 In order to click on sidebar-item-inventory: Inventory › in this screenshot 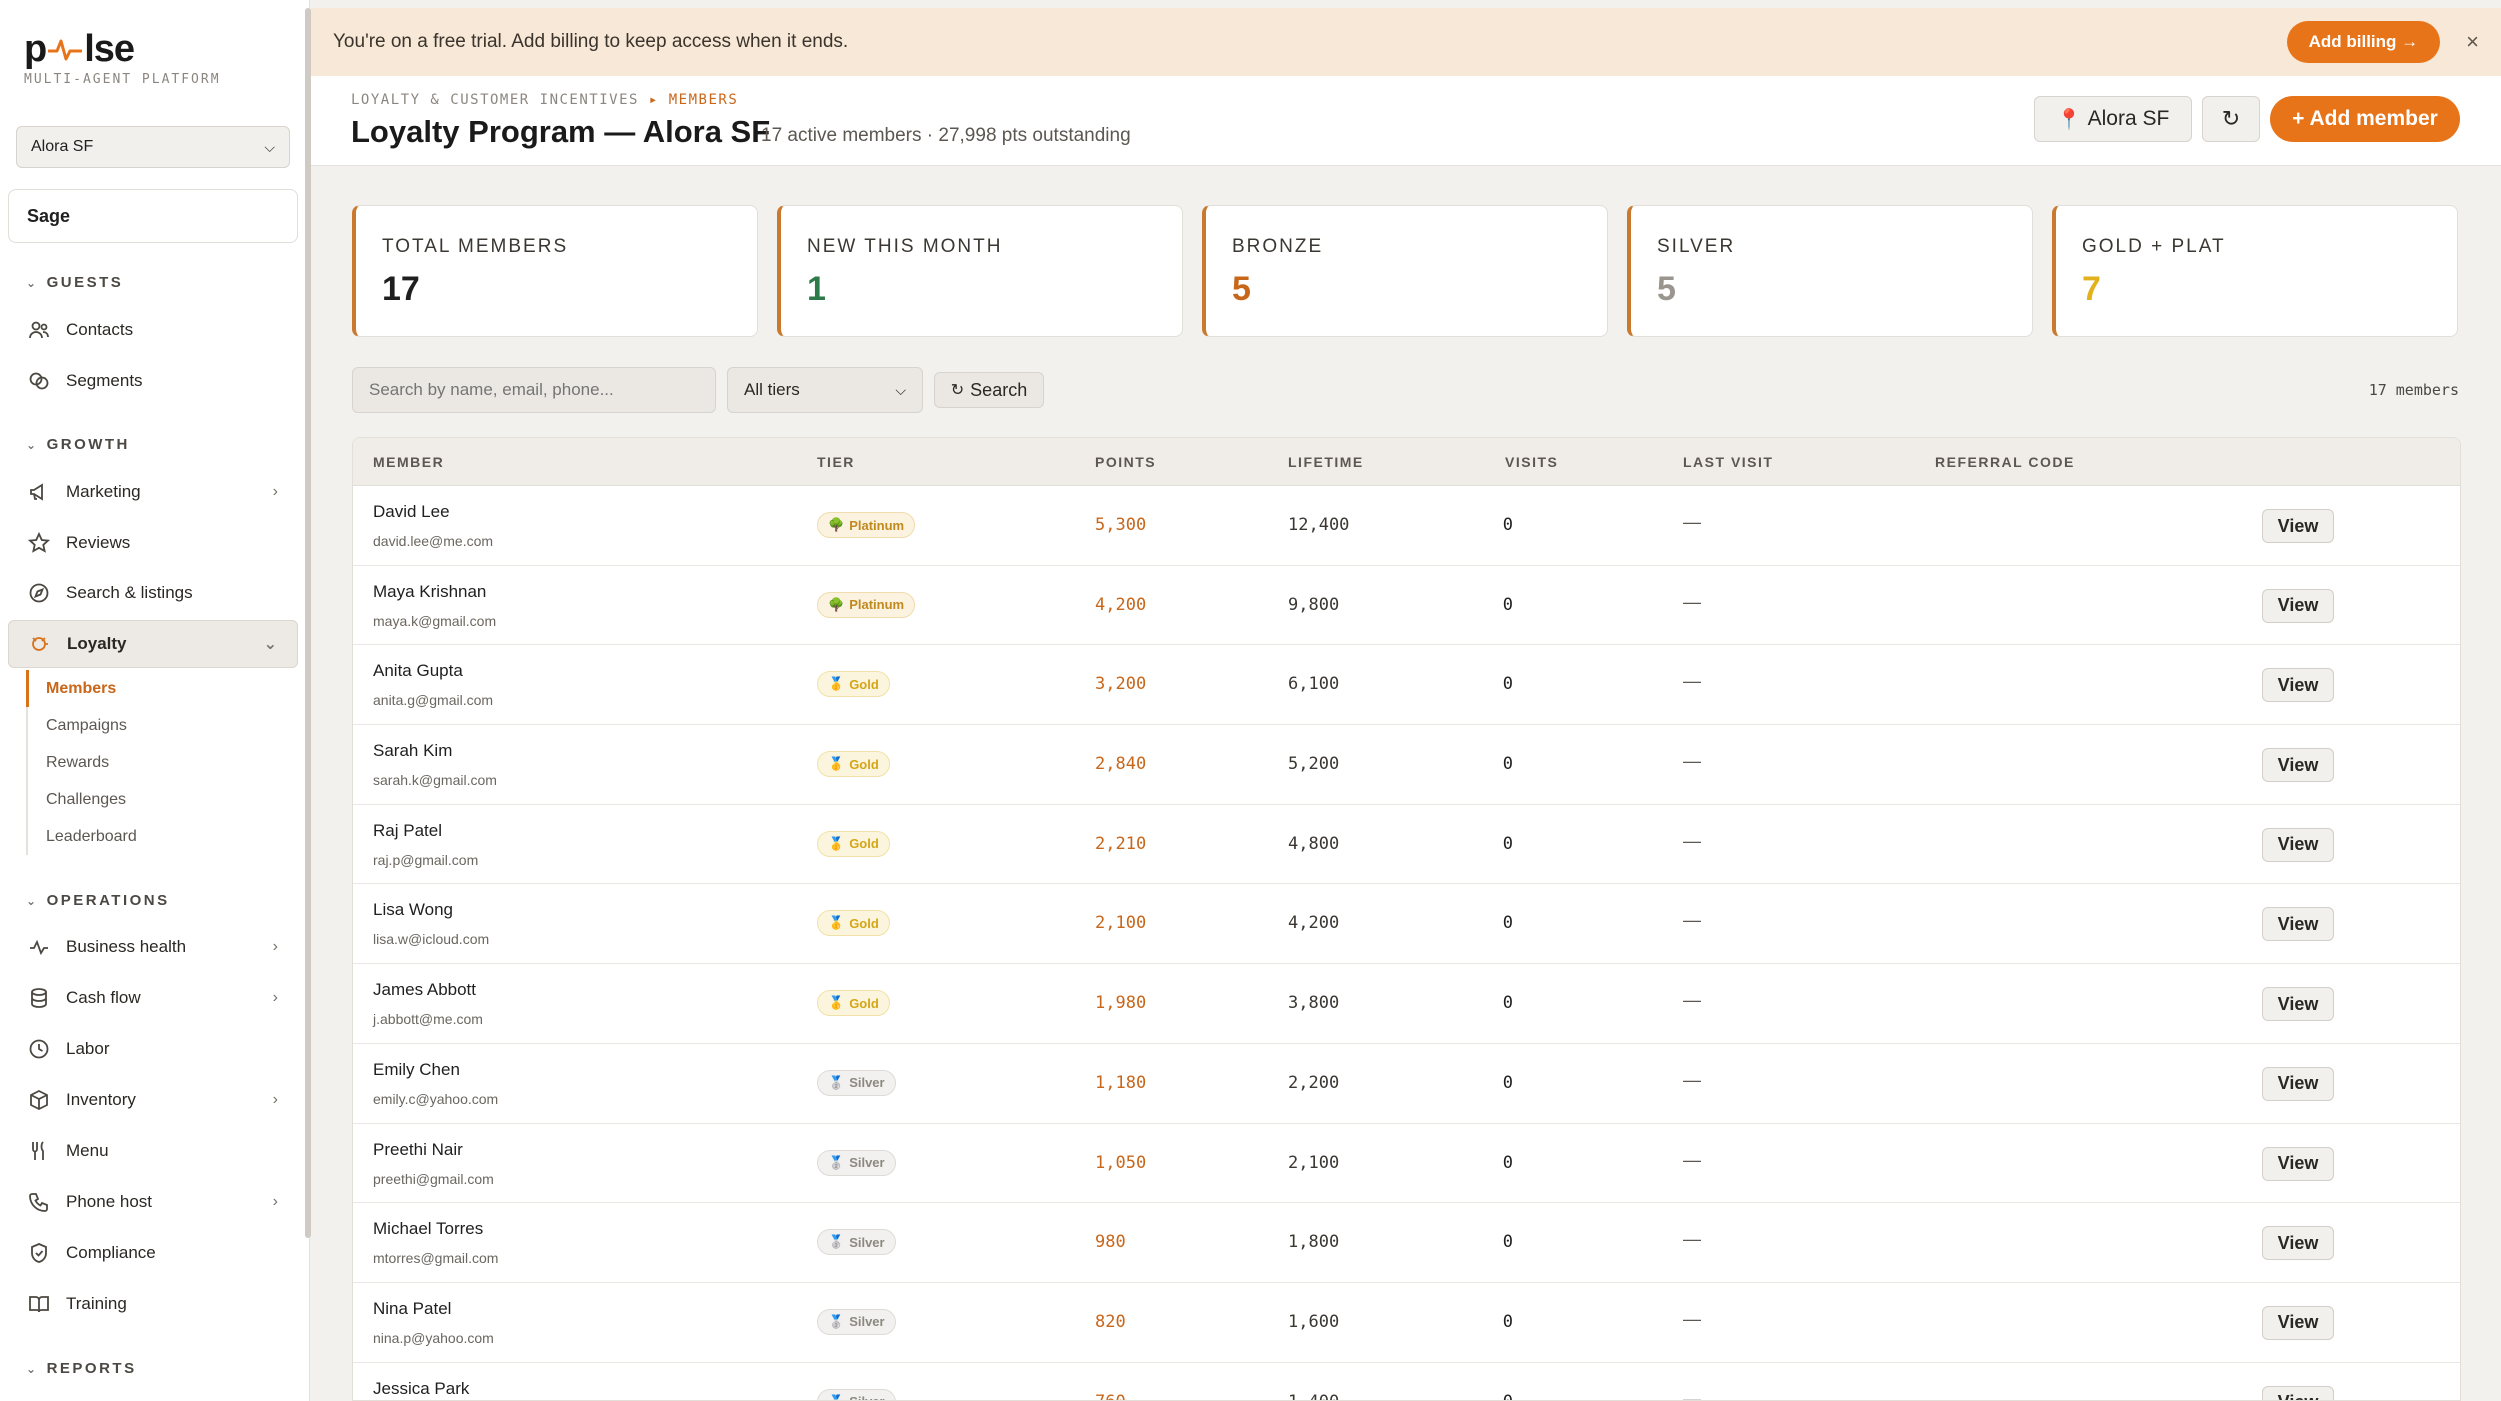, I will do `click(153, 1100)`.